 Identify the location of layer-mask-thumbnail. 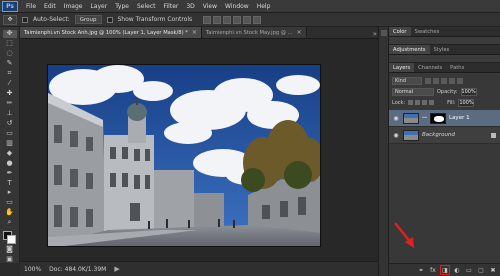
(438, 118).